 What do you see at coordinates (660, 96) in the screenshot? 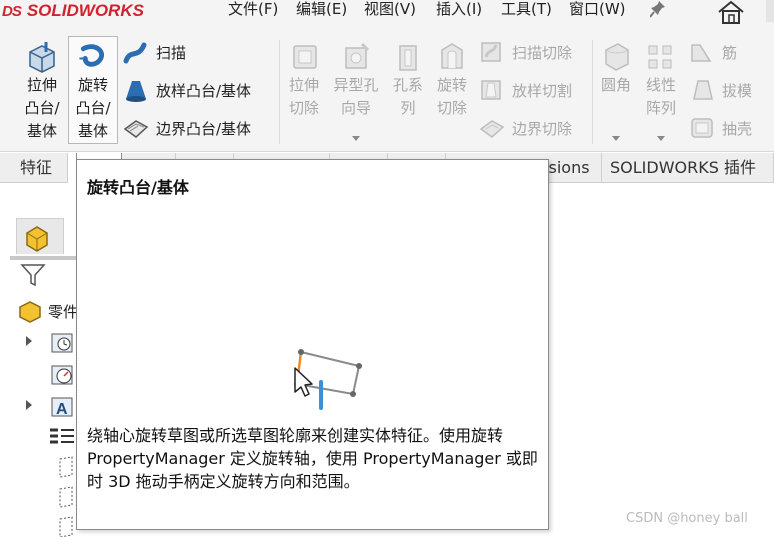
I see `linear-pattern-label: 线性 阵列` at bounding box center [660, 96].